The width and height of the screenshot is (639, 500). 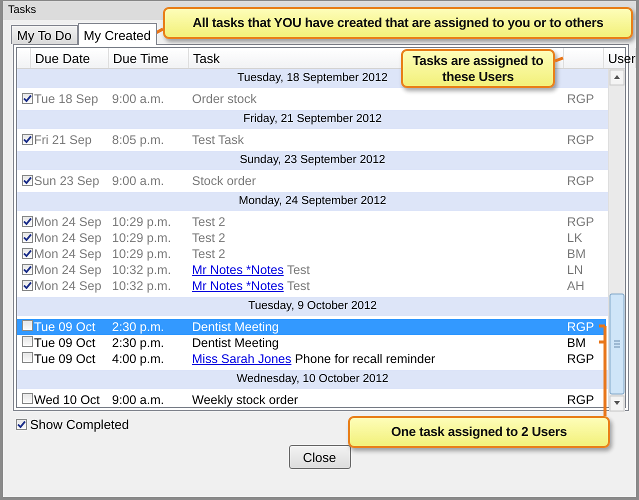 What do you see at coordinates (617, 240) in the screenshot?
I see `scrollbar-drawing` at bounding box center [617, 240].